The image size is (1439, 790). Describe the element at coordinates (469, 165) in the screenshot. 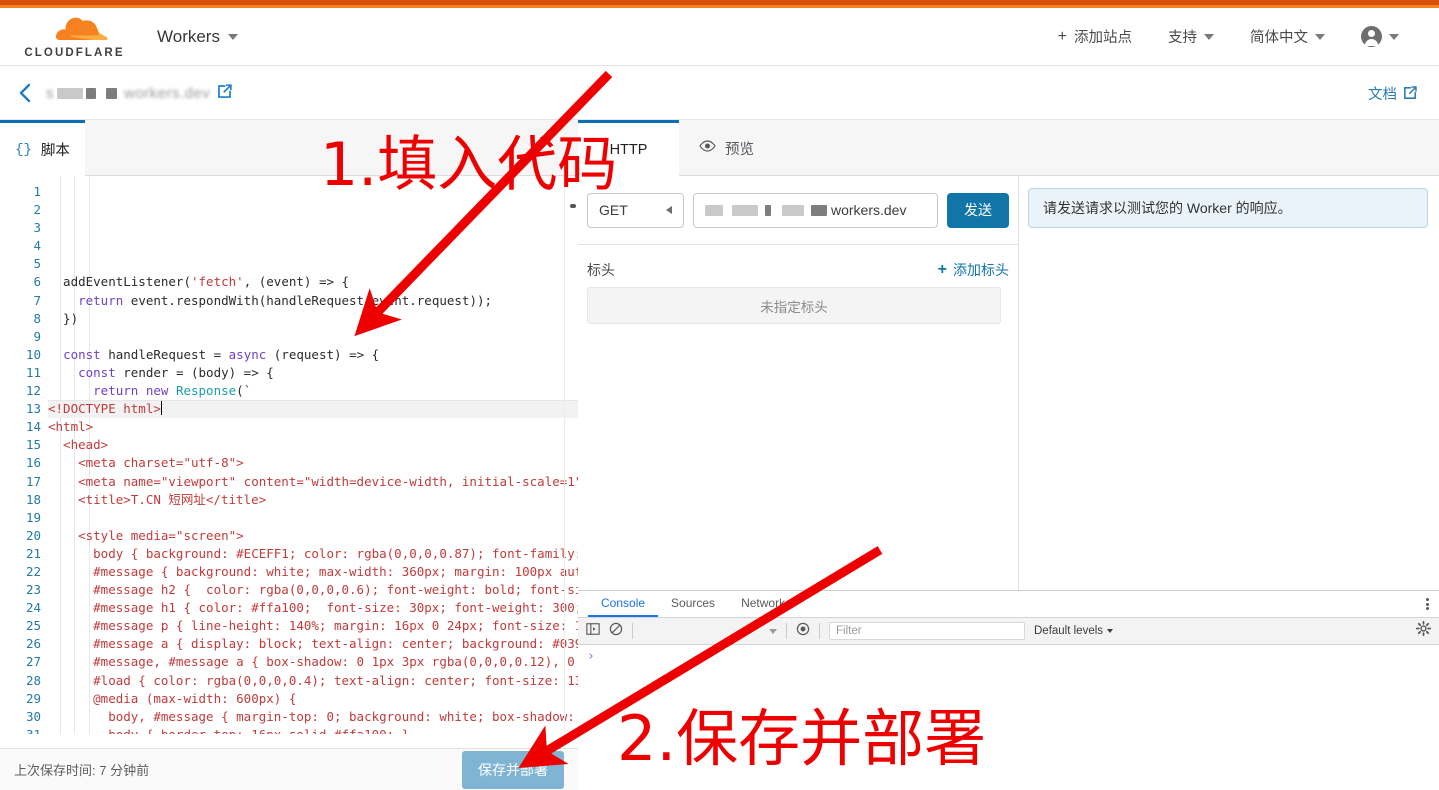

I see `annotation-step-1: 1.填入代码` at that location.